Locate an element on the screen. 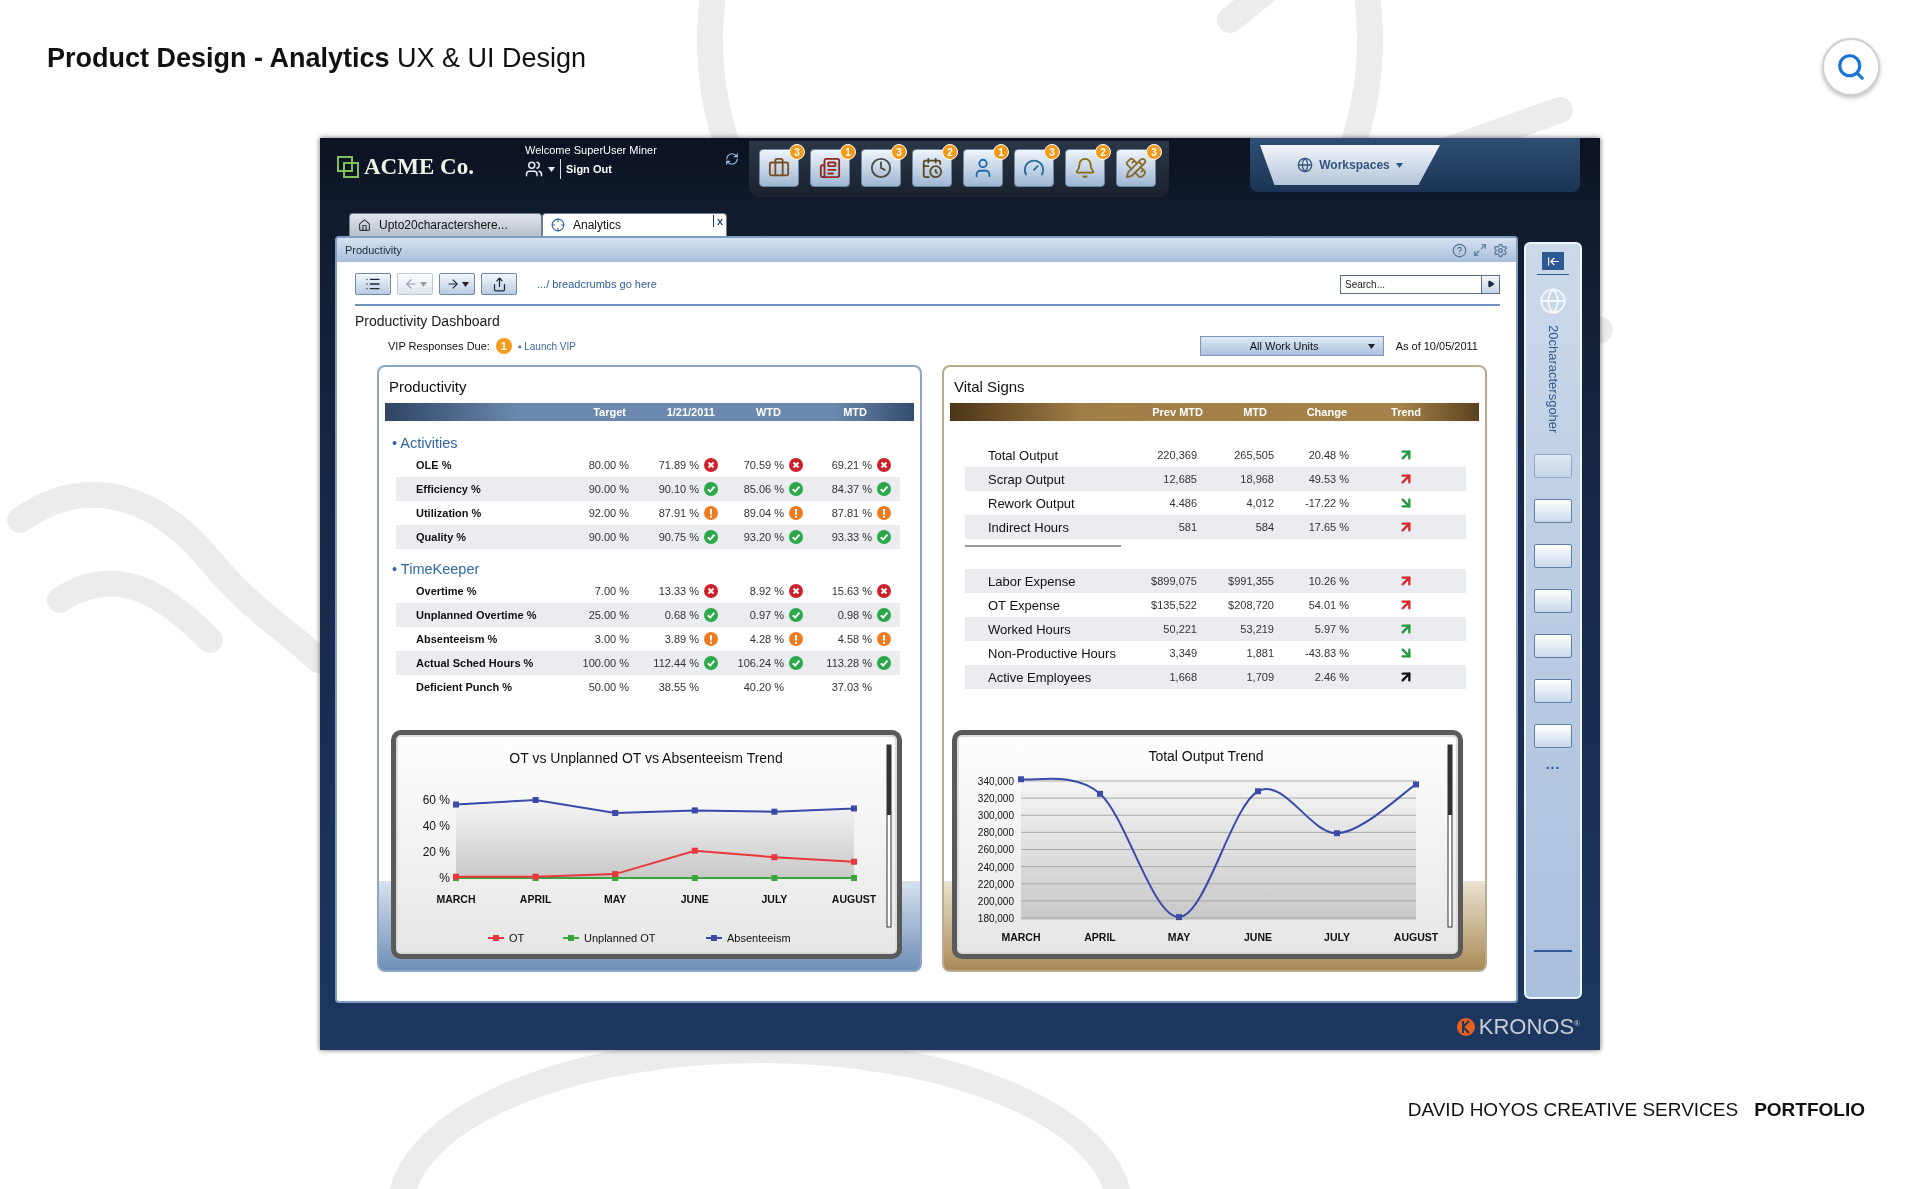 The image size is (1920, 1189). brand-logo: KRONOS$^{®}$ is located at coordinates (1529, 1026).